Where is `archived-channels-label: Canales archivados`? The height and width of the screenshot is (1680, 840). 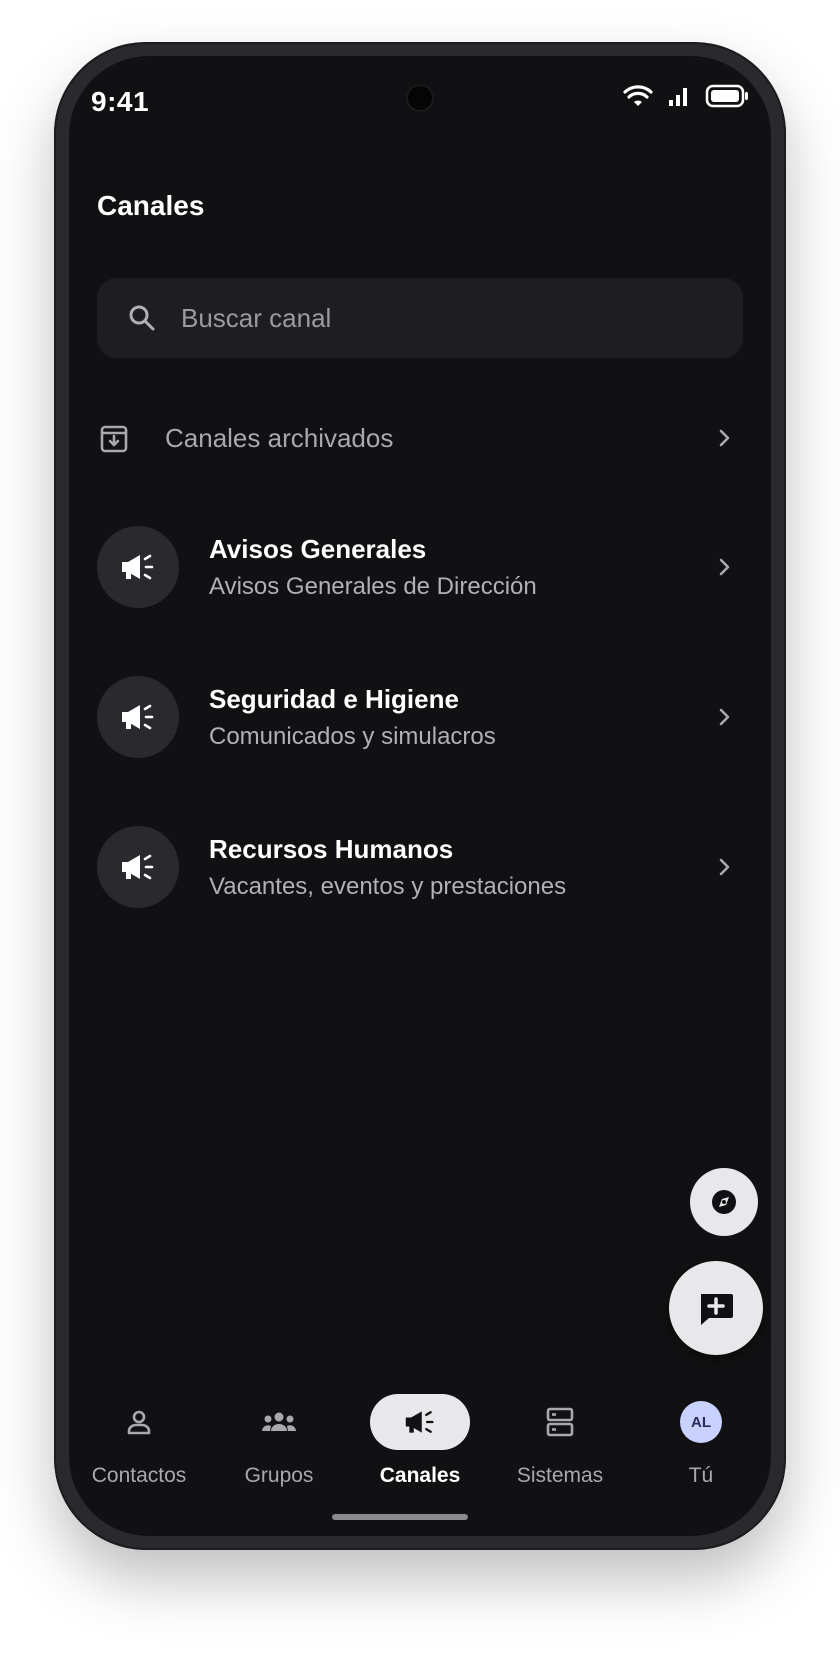
archived-channels-label: Canales archivados is located at coordinates (279, 437).